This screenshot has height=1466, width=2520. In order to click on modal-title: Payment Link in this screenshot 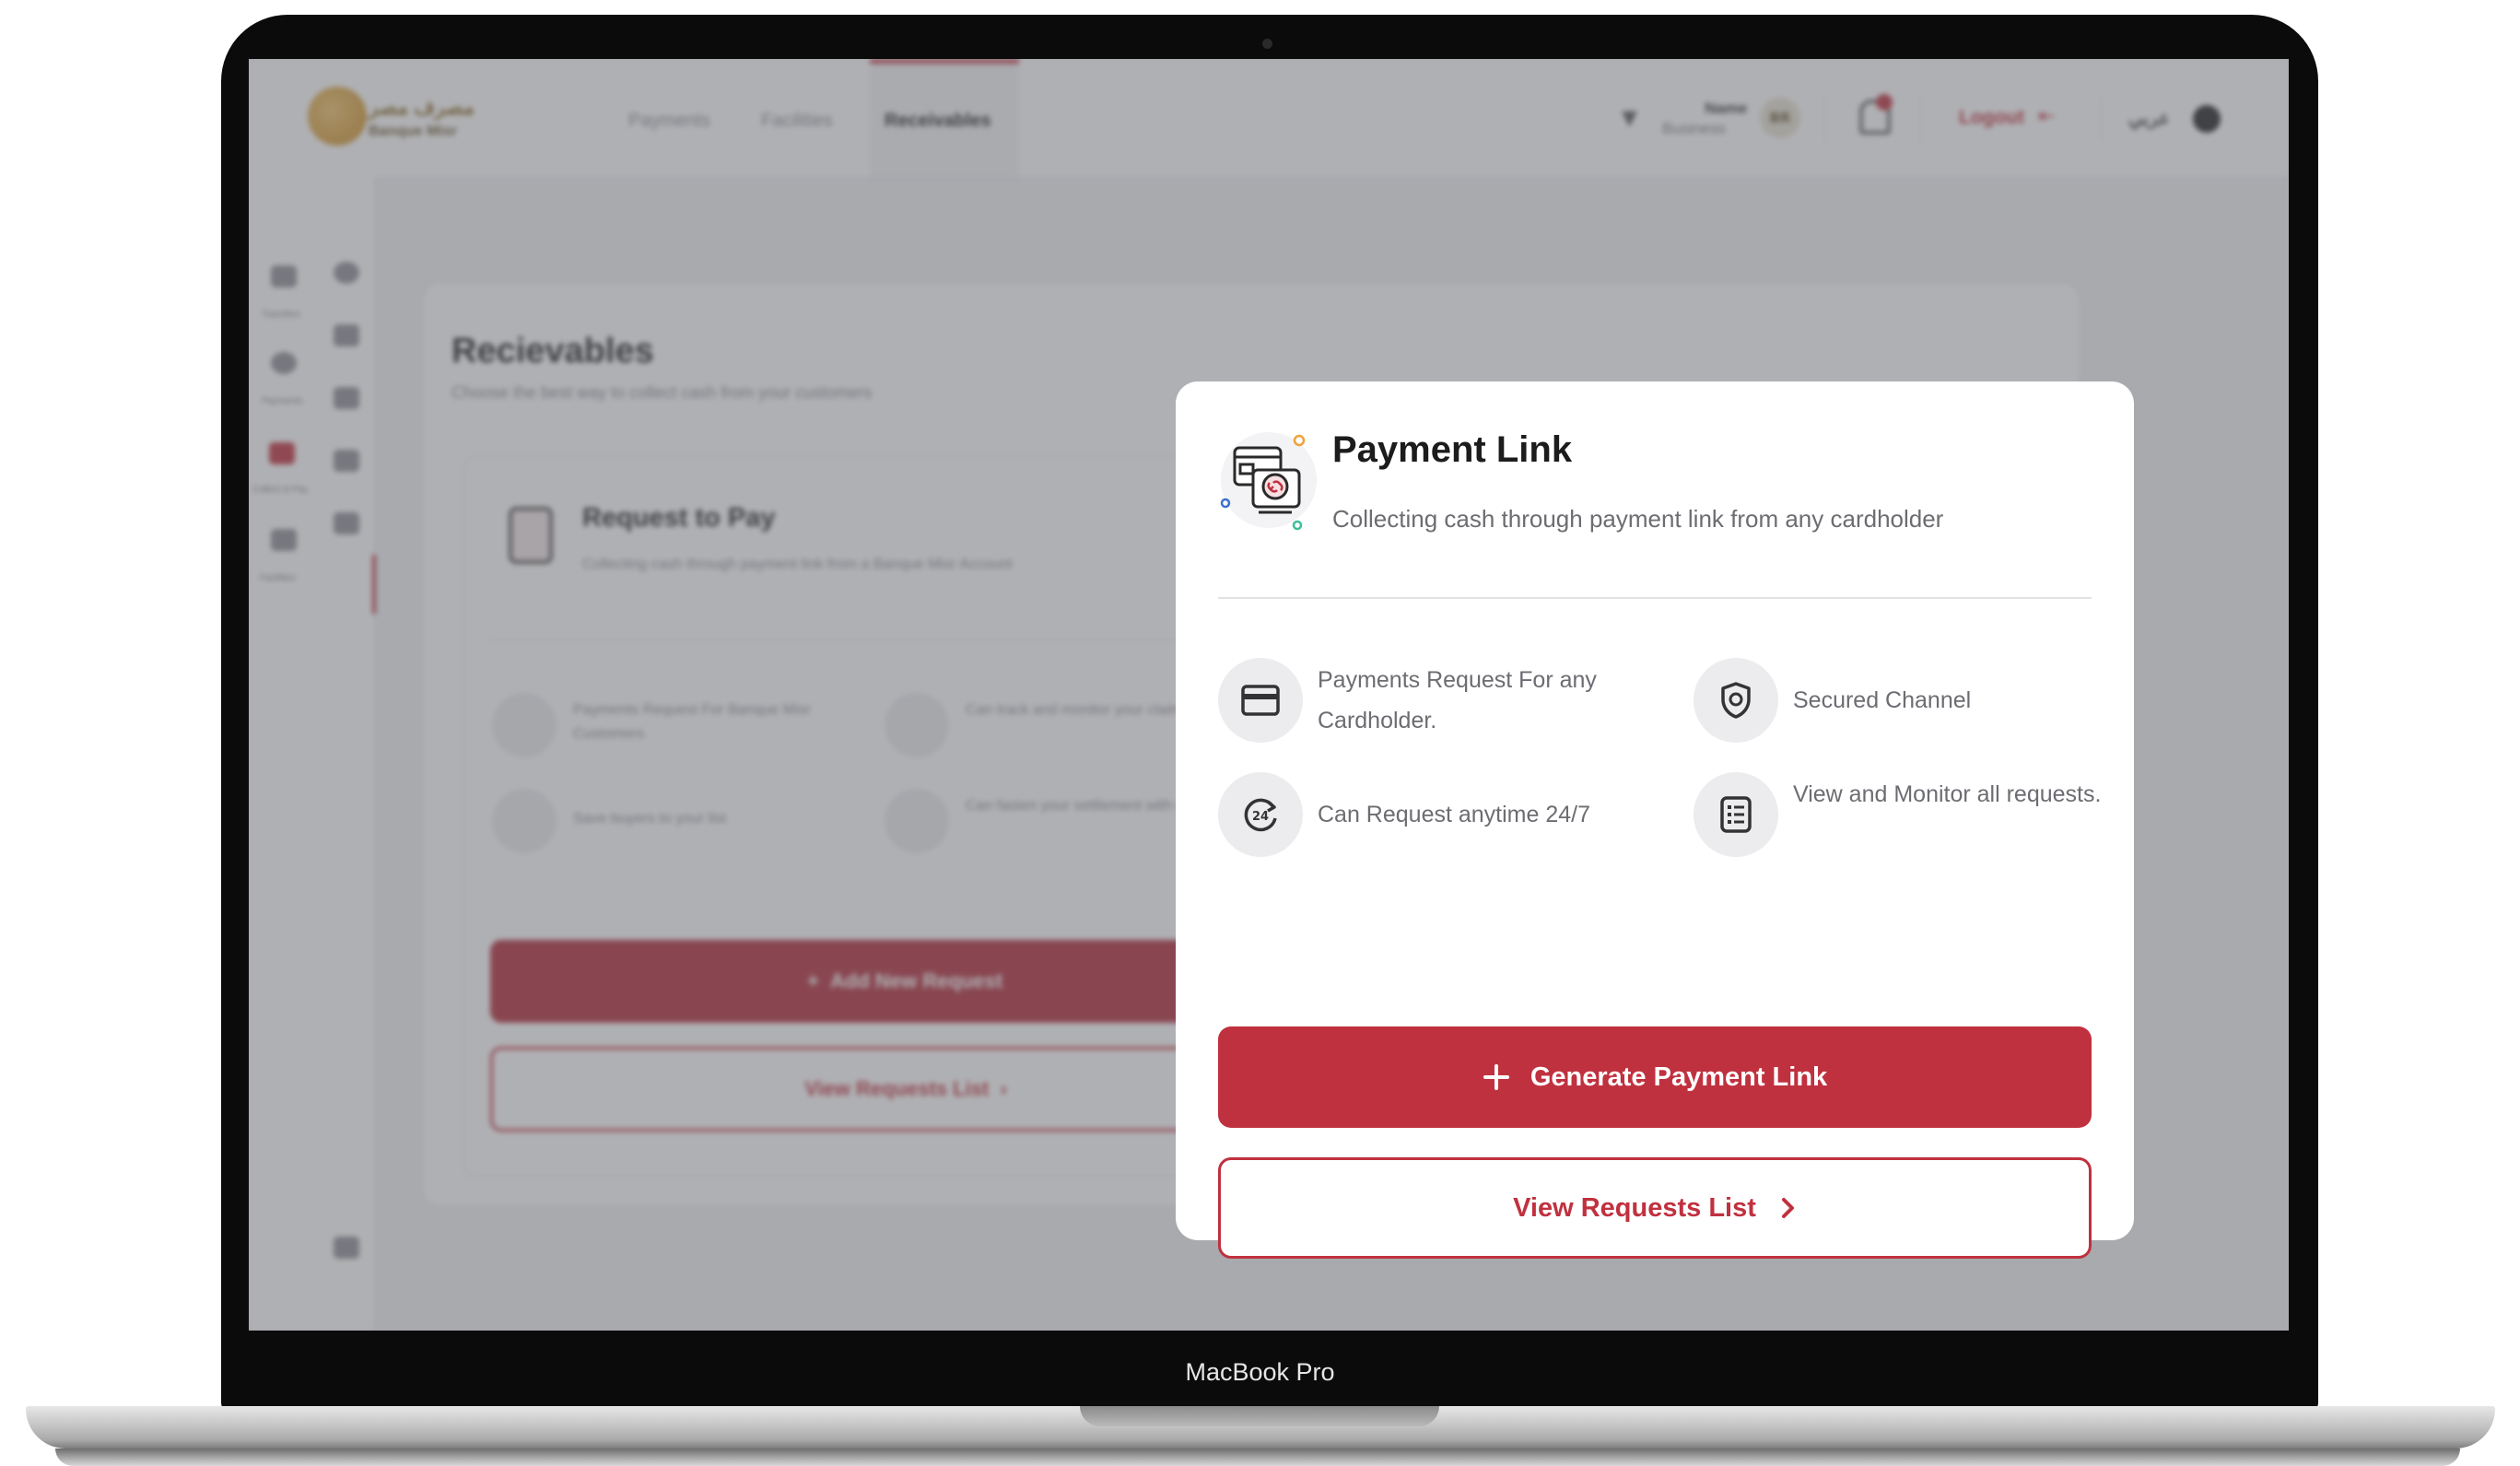, I will do `click(1452, 449)`.